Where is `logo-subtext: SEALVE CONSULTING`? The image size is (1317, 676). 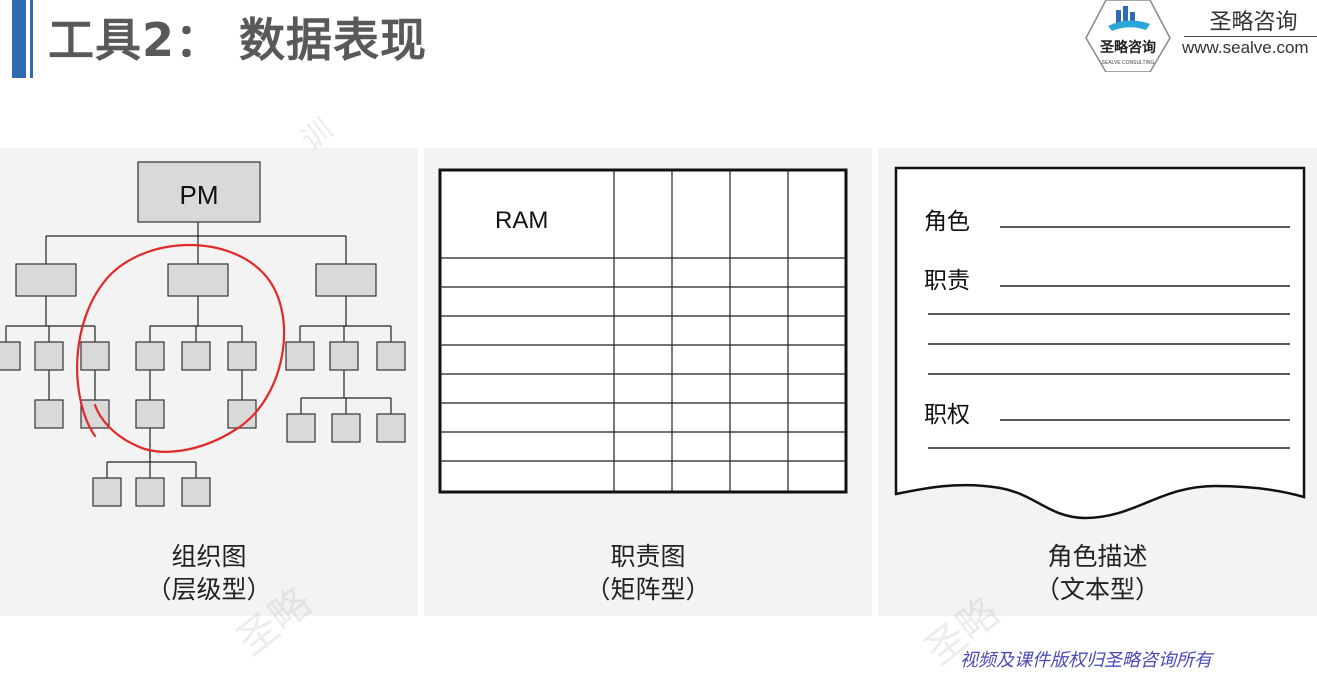 logo-subtext: SEALVE CONSULTING is located at coordinates (1128, 63).